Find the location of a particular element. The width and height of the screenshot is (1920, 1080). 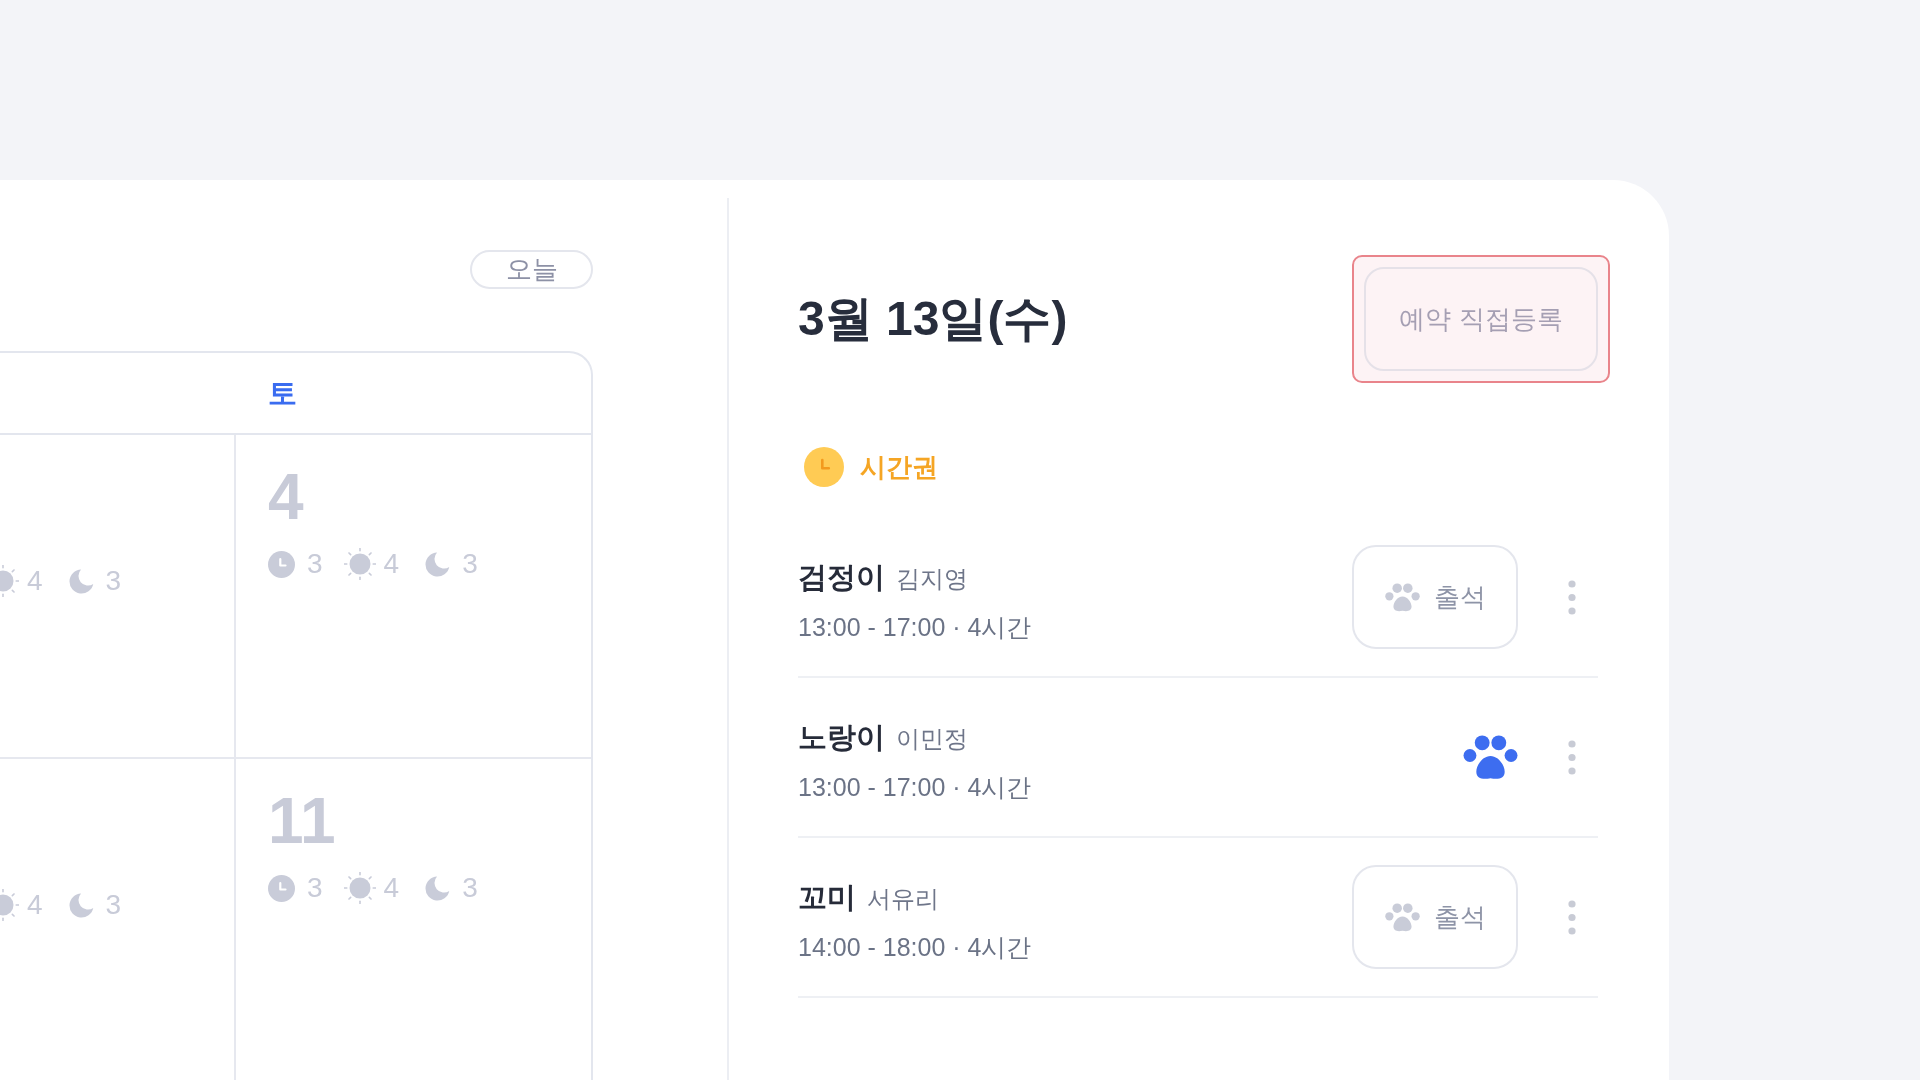

today-button: 오늘 is located at coordinates (531, 269).